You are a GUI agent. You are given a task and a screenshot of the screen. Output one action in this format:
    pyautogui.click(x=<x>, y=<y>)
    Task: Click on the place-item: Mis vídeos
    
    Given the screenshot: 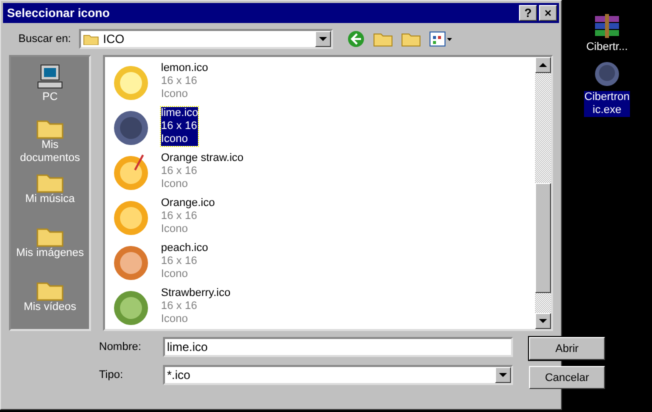 What is the action you would take?
    pyautogui.click(x=50, y=307)
    